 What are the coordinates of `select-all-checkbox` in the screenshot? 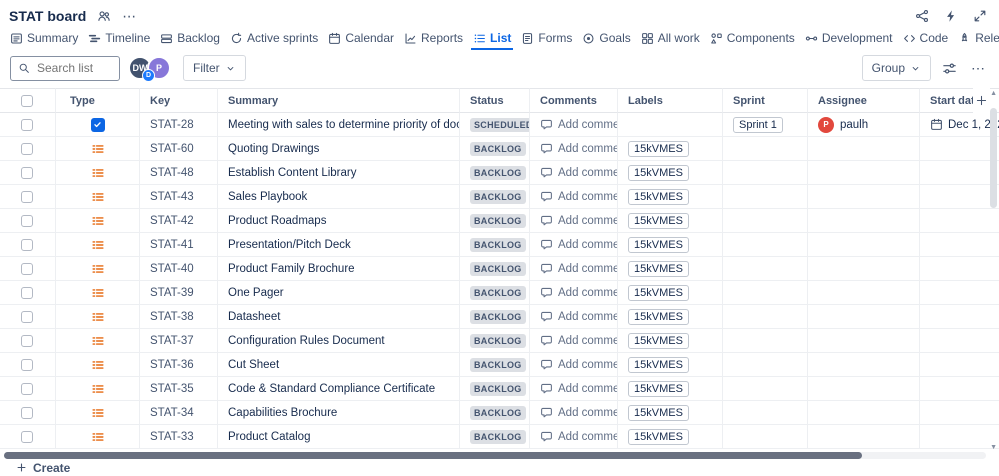 It's located at (27, 100).